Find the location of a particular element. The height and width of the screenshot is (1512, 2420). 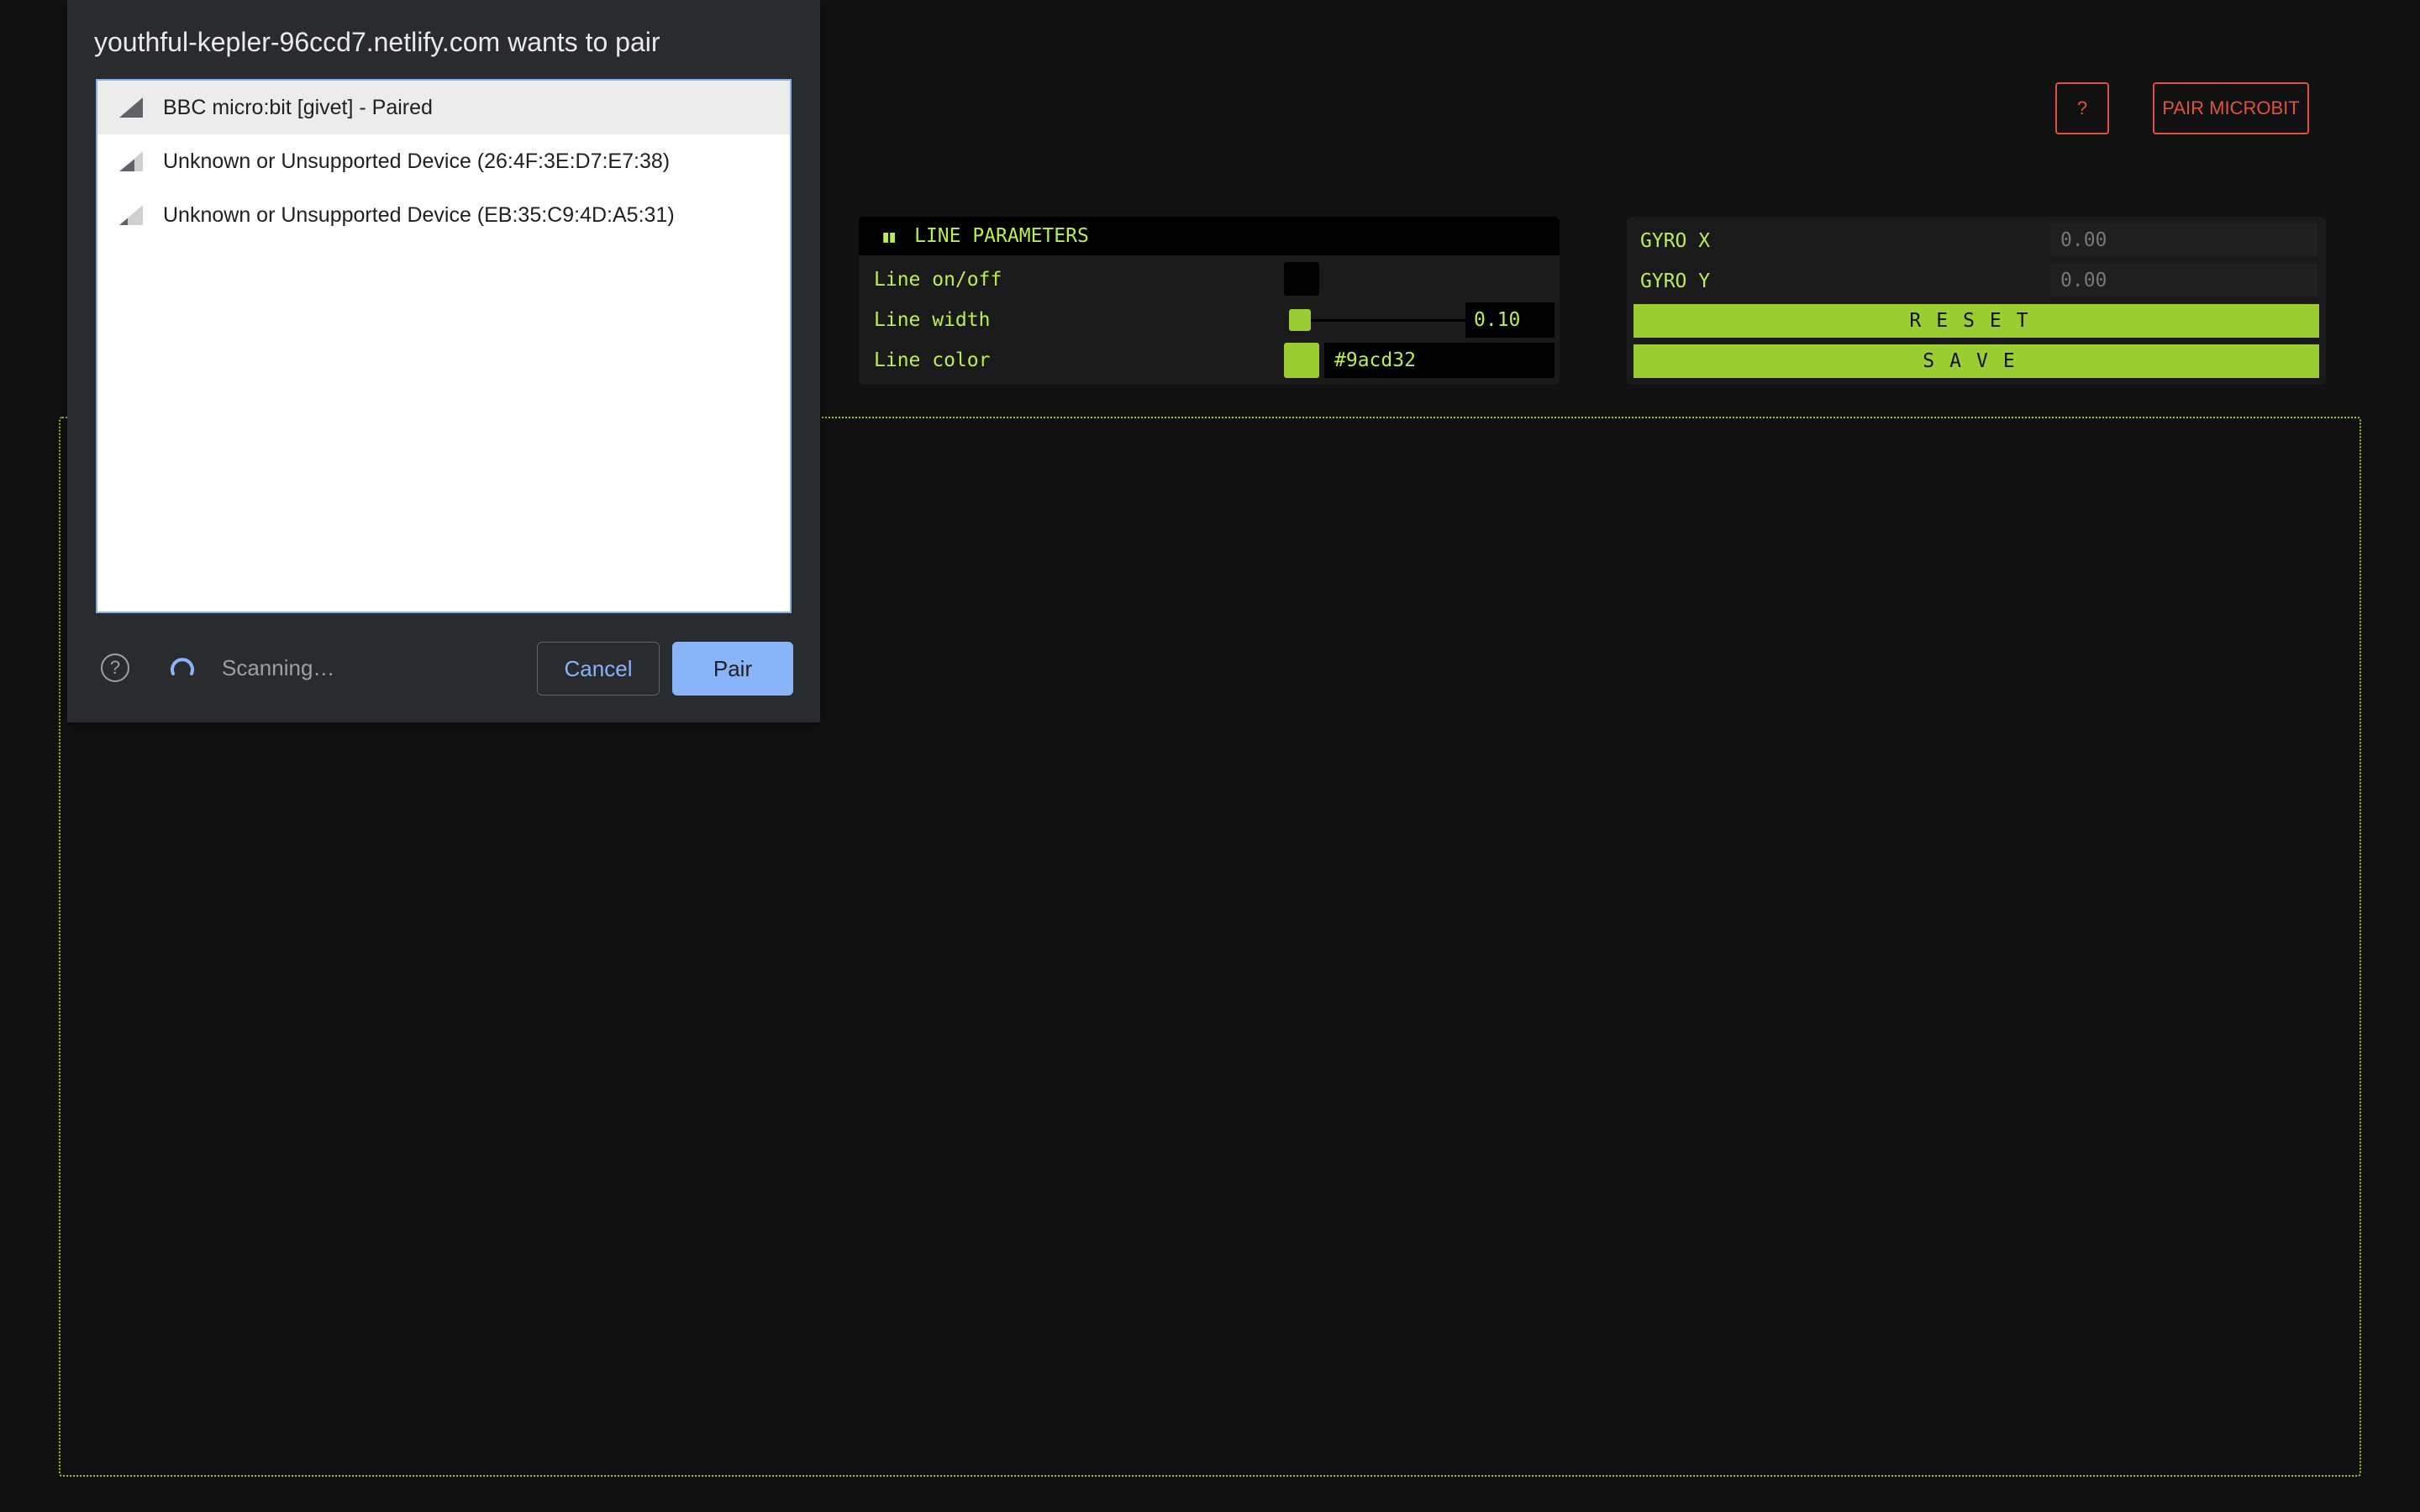

line-on-off-label: Line on/off is located at coordinates (938, 280).